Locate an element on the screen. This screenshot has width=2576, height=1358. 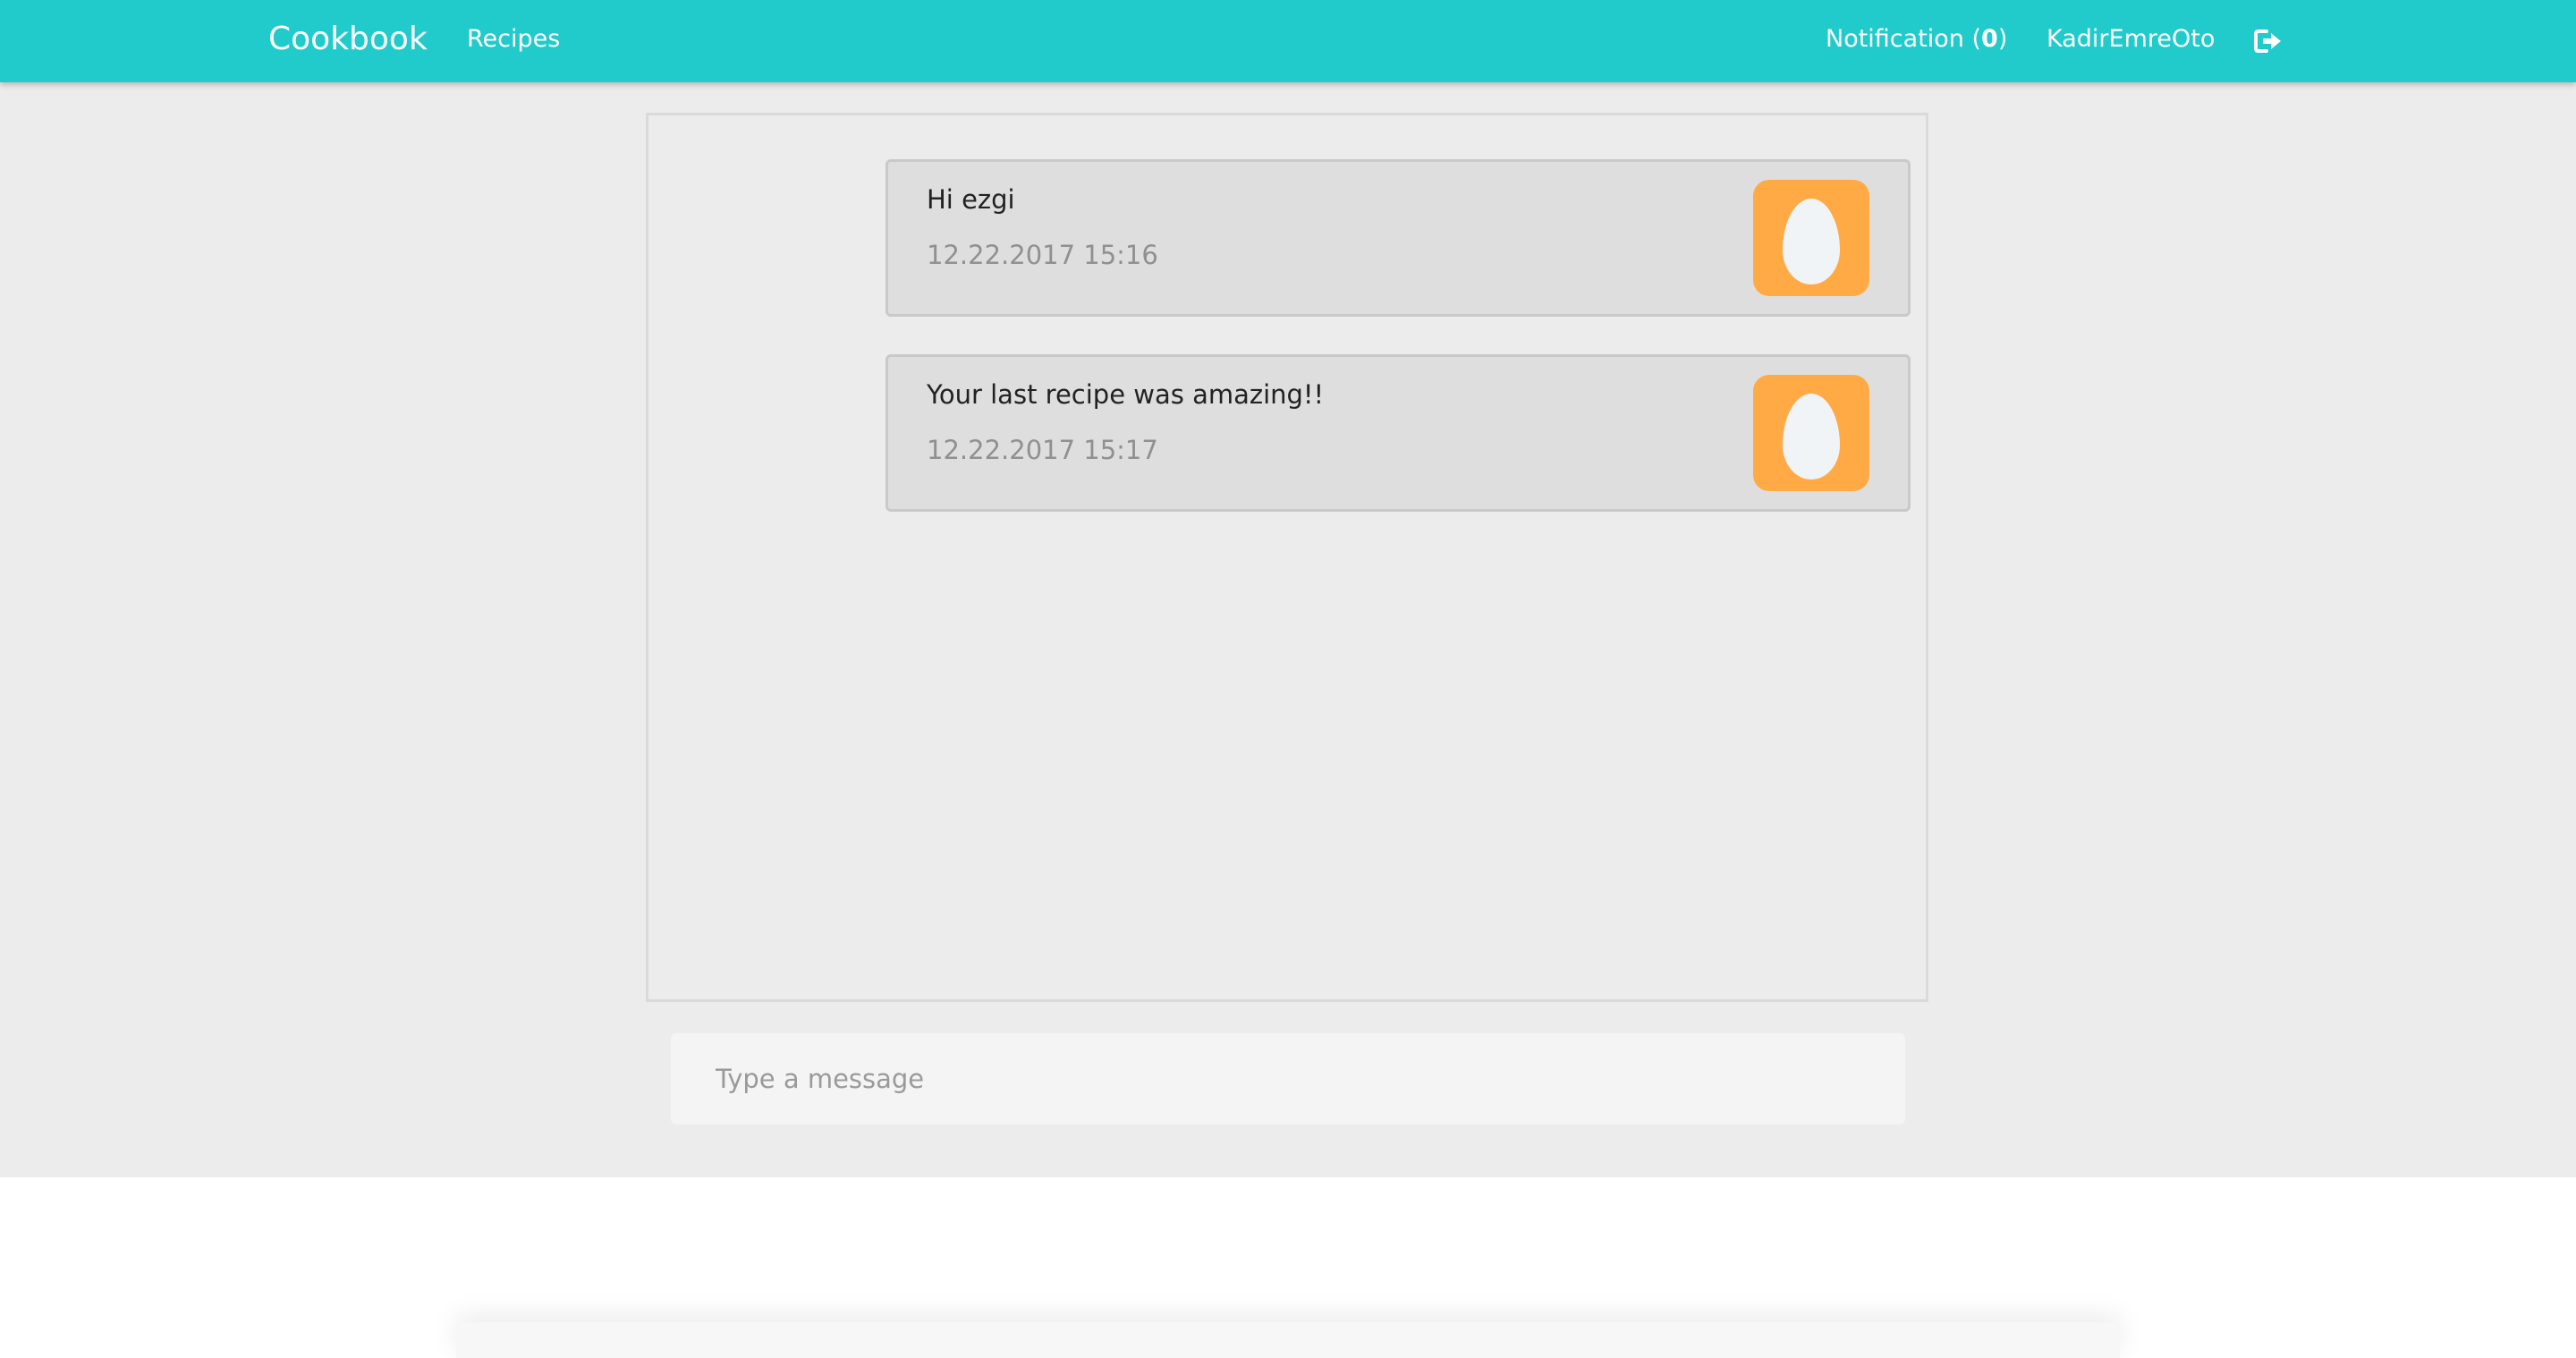
sign-out-icon is located at coordinates (2268, 42).